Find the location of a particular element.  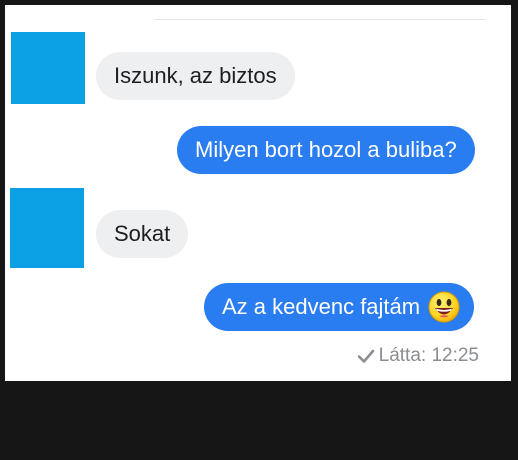

message-text: Iszunk, az biztos is located at coordinates (195, 75).